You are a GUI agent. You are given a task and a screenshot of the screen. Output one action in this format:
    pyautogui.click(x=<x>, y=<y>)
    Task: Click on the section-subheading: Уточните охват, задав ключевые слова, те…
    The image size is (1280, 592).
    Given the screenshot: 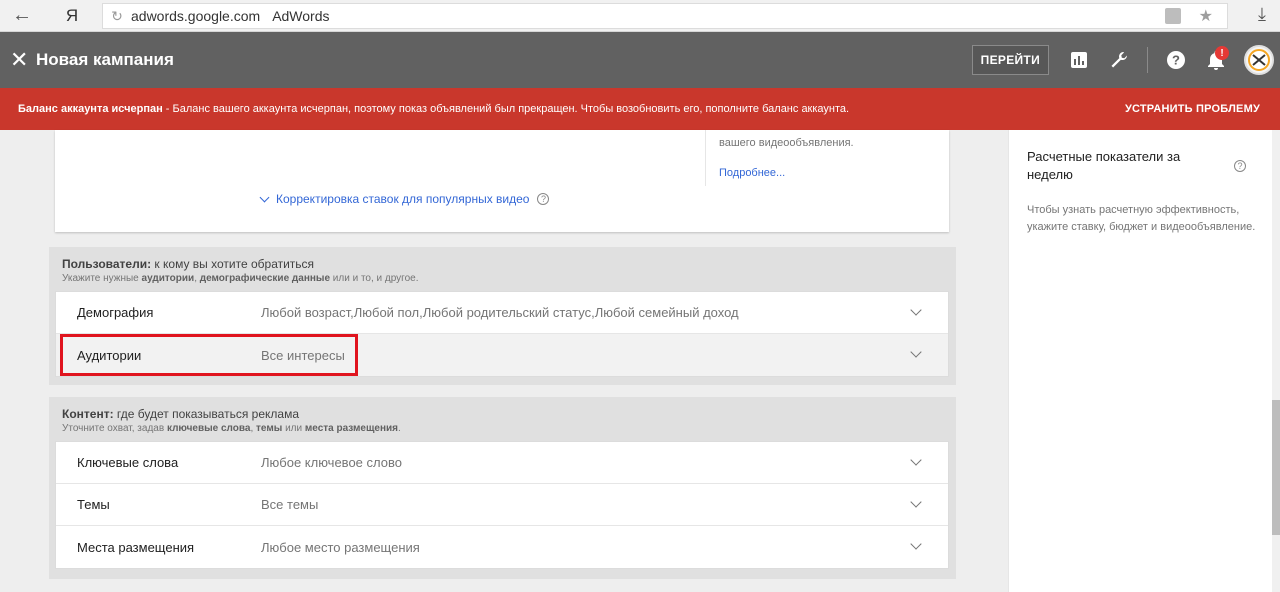 What is the action you would take?
    pyautogui.click(x=231, y=428)
    